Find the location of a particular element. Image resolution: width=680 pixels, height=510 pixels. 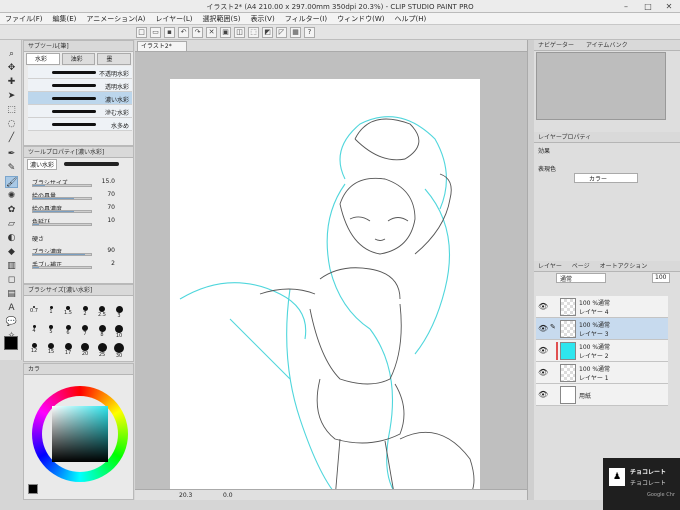

prop-stabilization: 手ブレ補正2 is located at coordinates (80, 265).